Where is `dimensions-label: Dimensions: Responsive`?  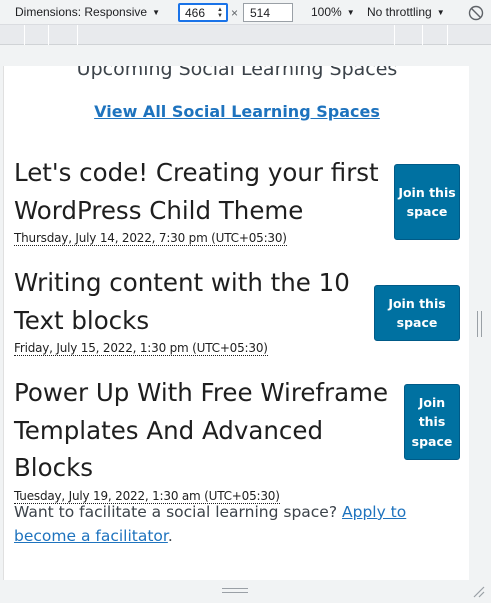
dimensions-label: Dimensions: Responsive is located at coordinates (81, 12).